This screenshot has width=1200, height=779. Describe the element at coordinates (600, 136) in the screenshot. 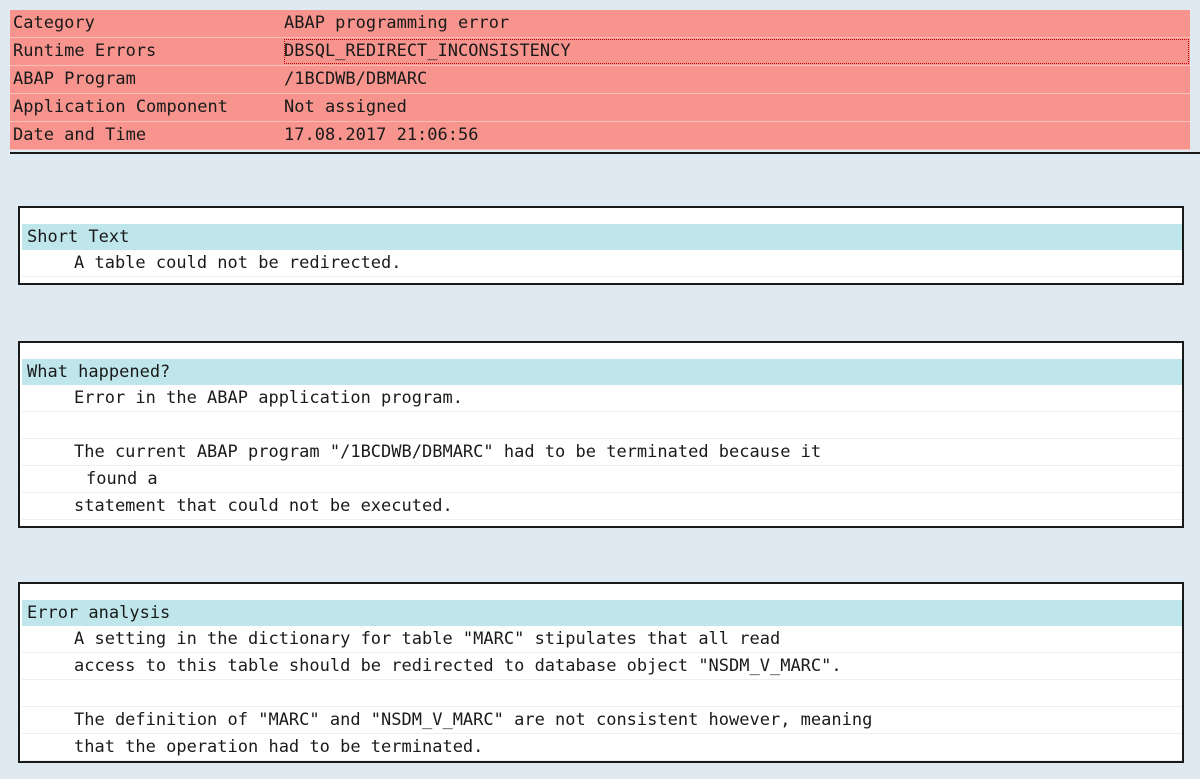

I see `header-row-date-time: Date and Time 17.08.2017 21:06:56` at that location.